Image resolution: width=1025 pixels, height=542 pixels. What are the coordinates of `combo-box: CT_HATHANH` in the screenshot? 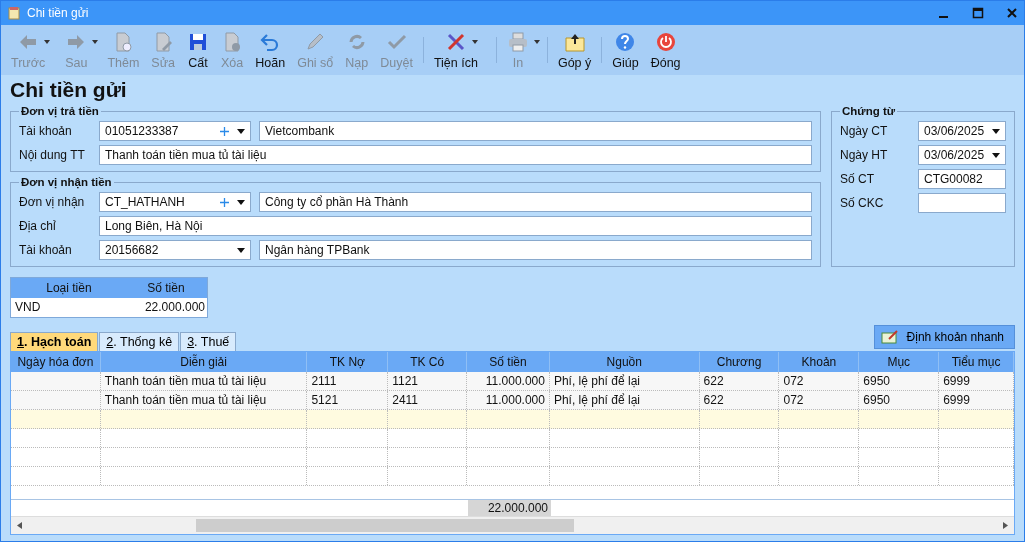 It's located at (175, 202).